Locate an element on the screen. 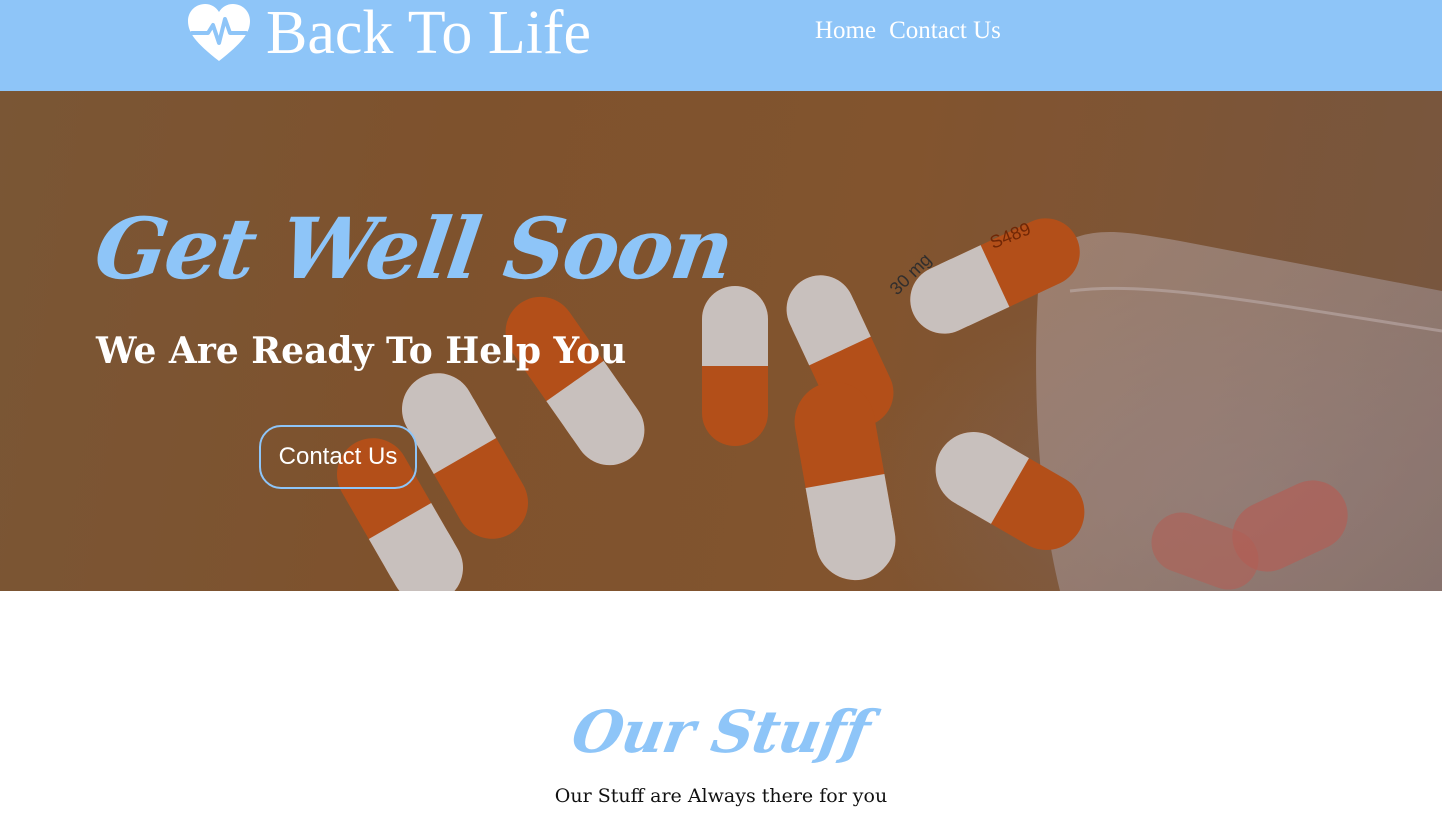 This screenshot has height=836, width=1442. heart-pulse-icon is located at coordinates (219, 32).